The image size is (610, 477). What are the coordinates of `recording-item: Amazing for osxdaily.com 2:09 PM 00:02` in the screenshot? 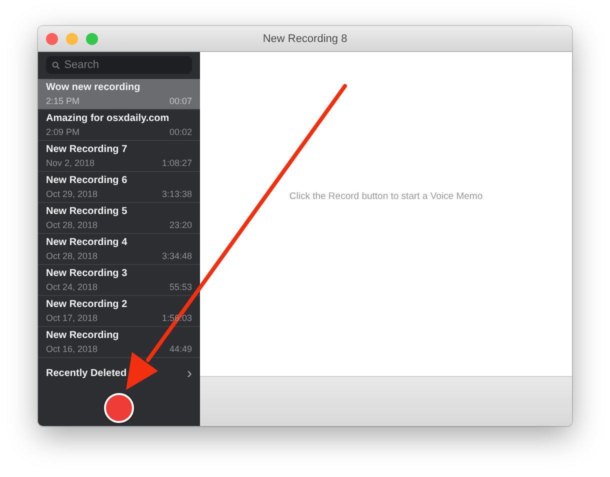 It's located at (119, 125).